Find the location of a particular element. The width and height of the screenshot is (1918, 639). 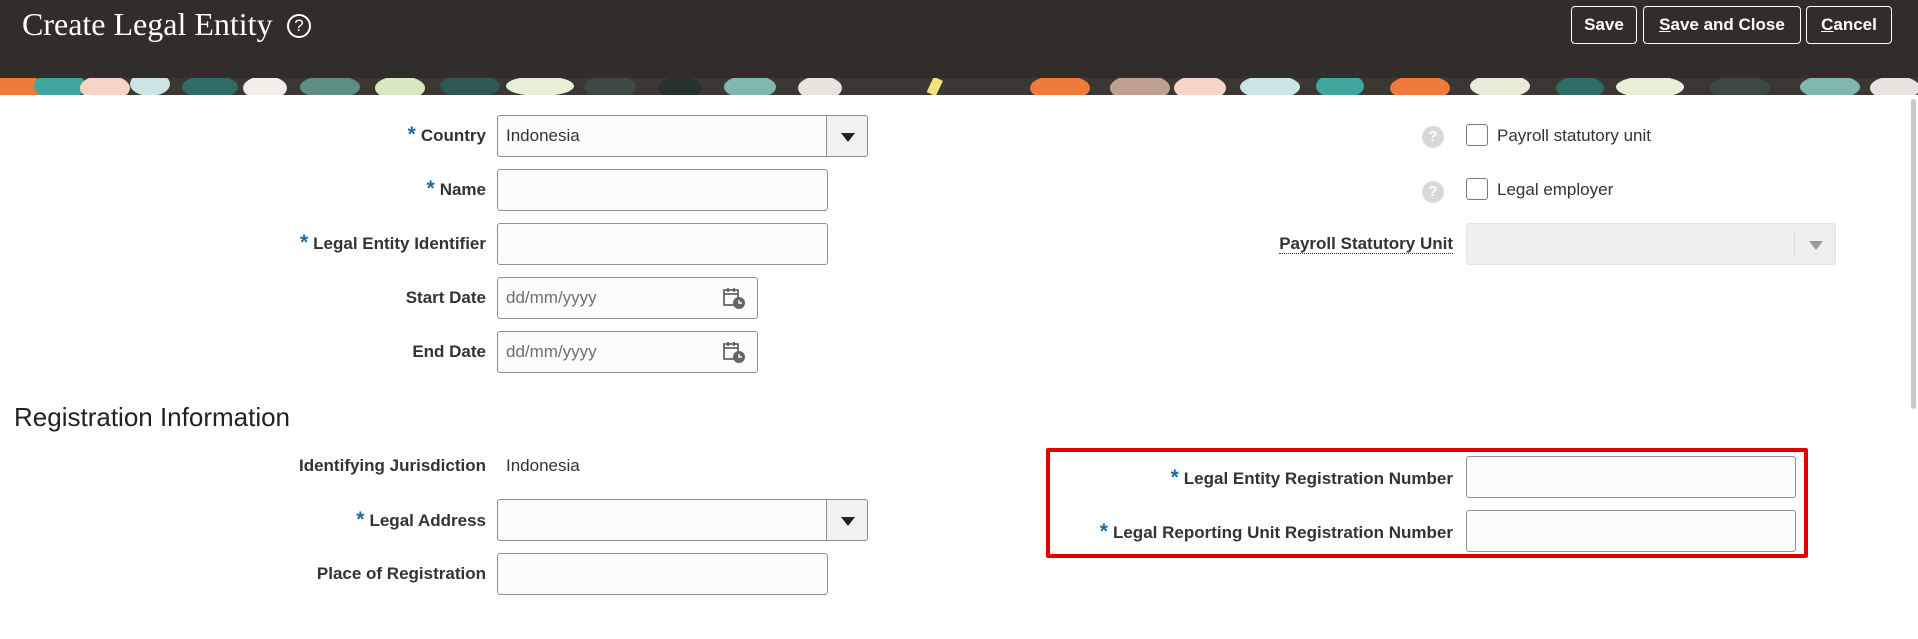

scrollbar is located at coordinates (1914, 367).